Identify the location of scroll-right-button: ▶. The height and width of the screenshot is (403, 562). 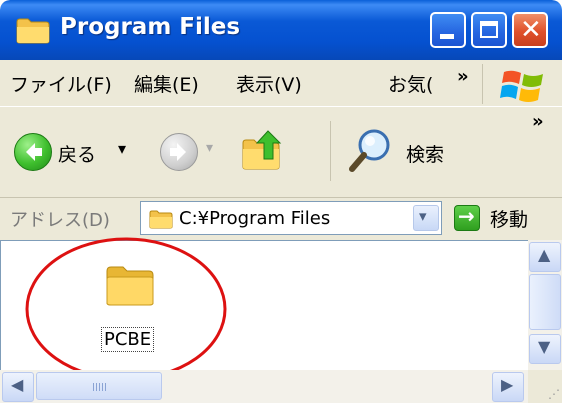
(508, 387).